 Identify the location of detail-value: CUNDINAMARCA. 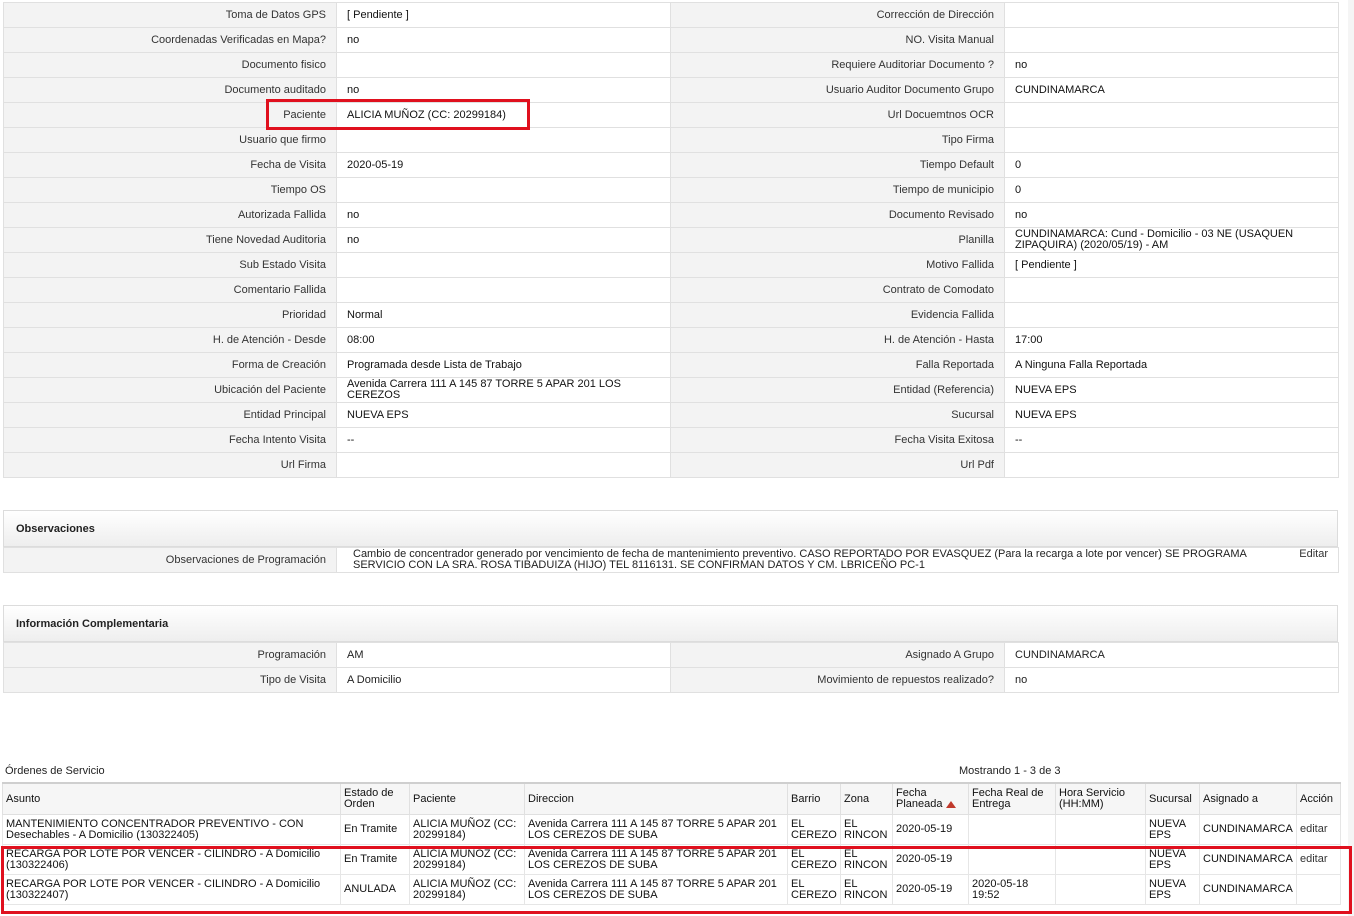
(1171, 90).